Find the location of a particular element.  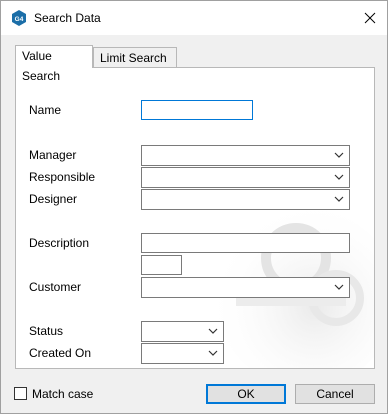

match-case-checkbox is located at coordinates (20, 393).